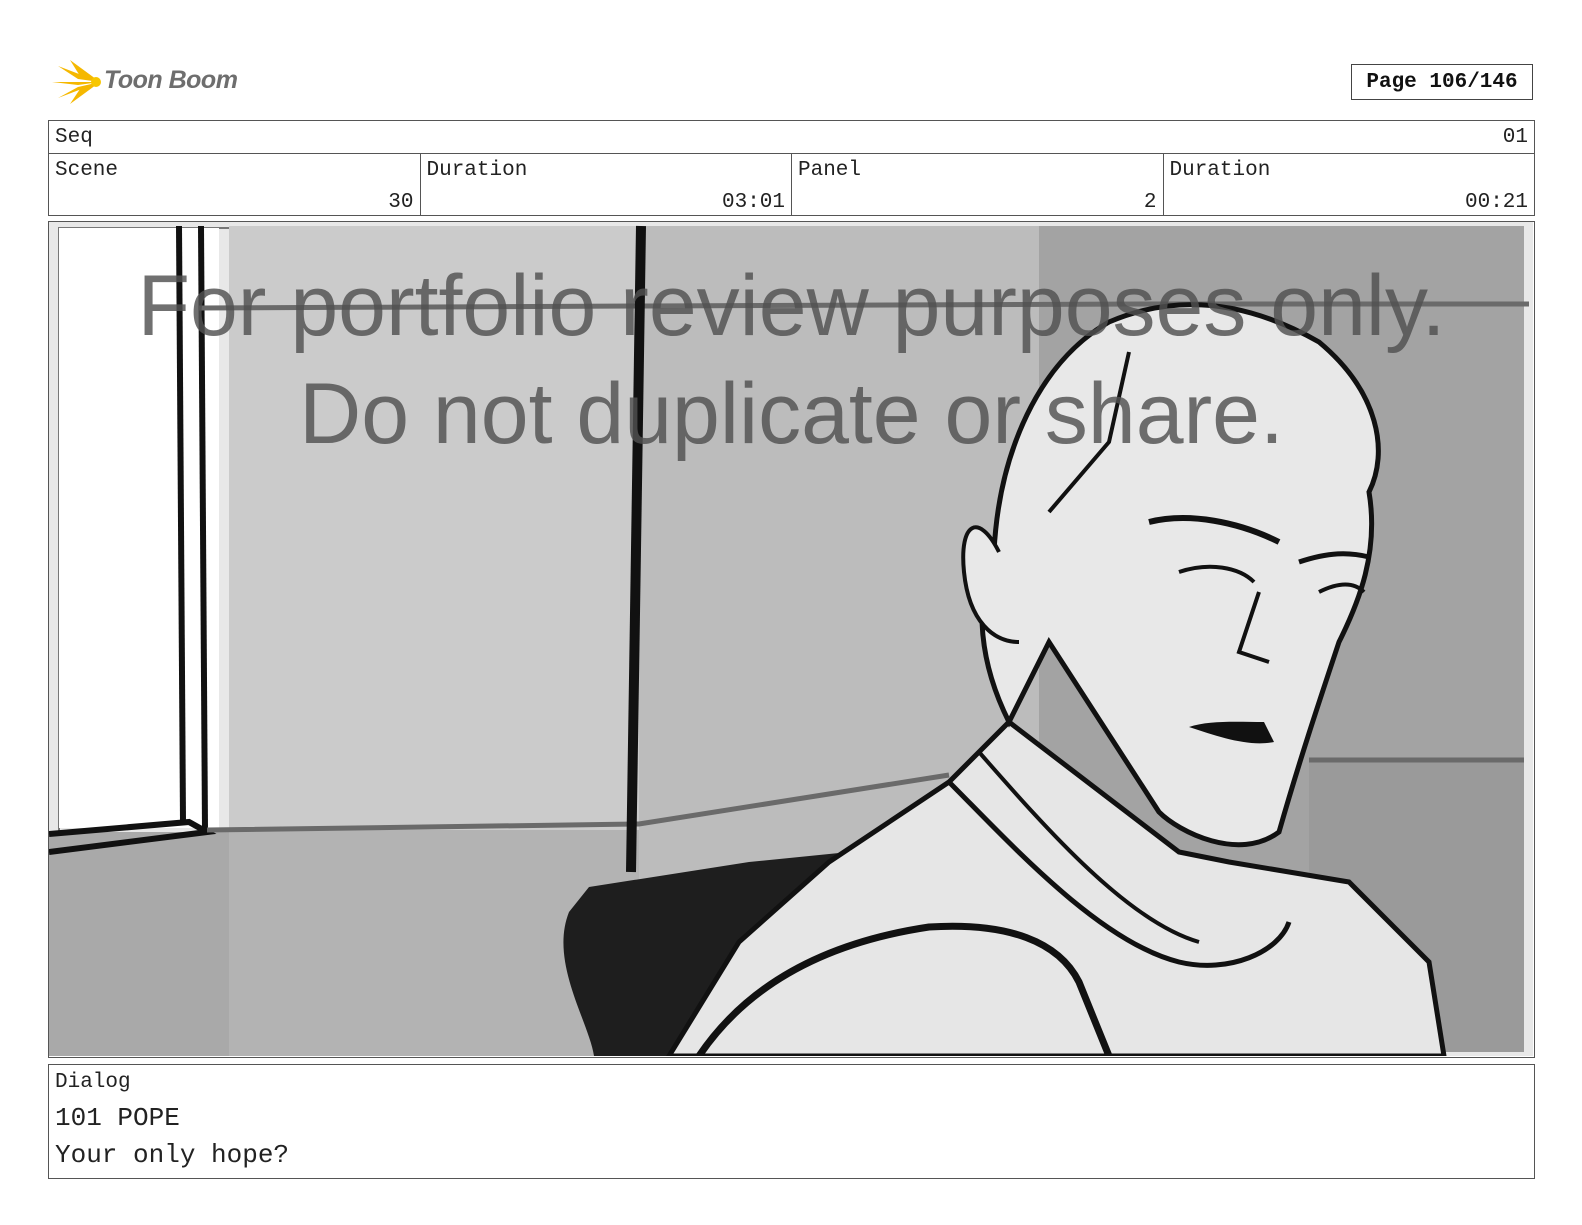 This screenshot has width=1582, height=1225. What do you see at coordinates (791, 1121) in the screenshot?
I see `dialog-box: Dialog 101 POPE Your only hope?` at bounding box center [791, 1121].